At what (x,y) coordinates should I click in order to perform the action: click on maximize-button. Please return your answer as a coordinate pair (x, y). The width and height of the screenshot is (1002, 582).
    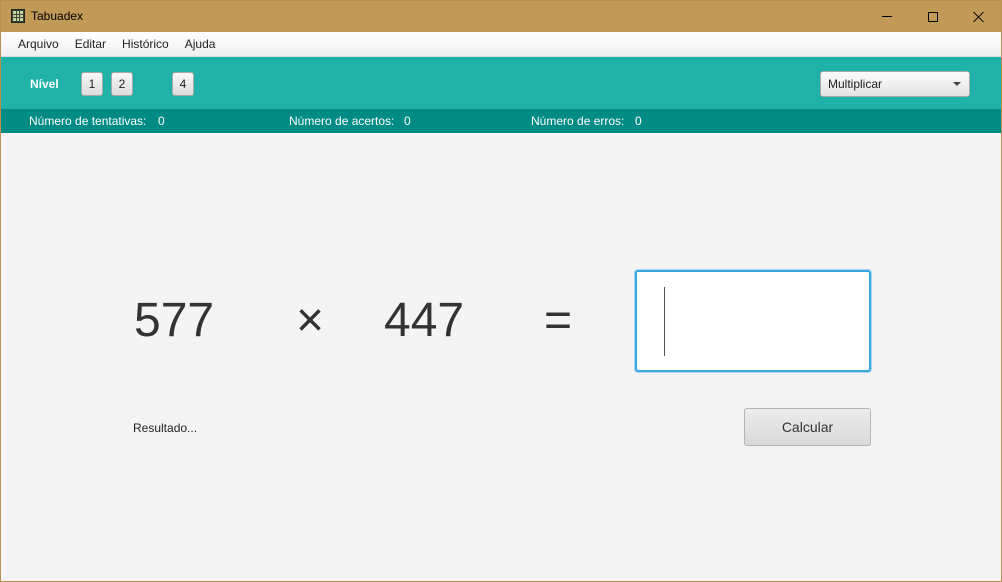
    Looking at the image, I should click on (933, 16).